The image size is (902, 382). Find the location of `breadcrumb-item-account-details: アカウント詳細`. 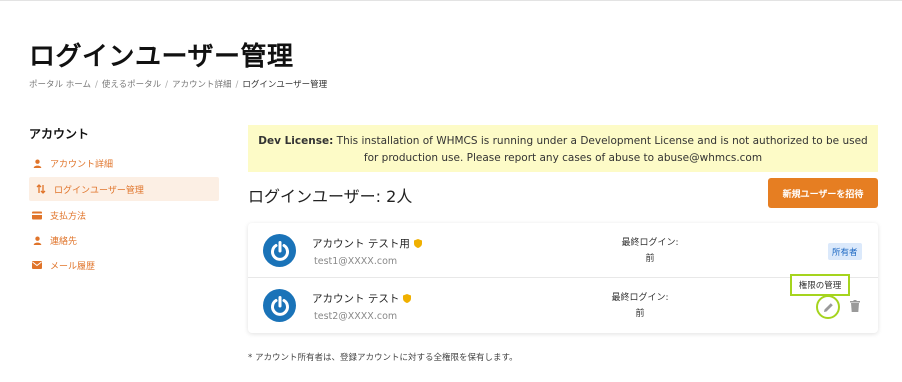

breadcrumb-item-account-details: アカウント詳細 is located at coordinates (202, 85).